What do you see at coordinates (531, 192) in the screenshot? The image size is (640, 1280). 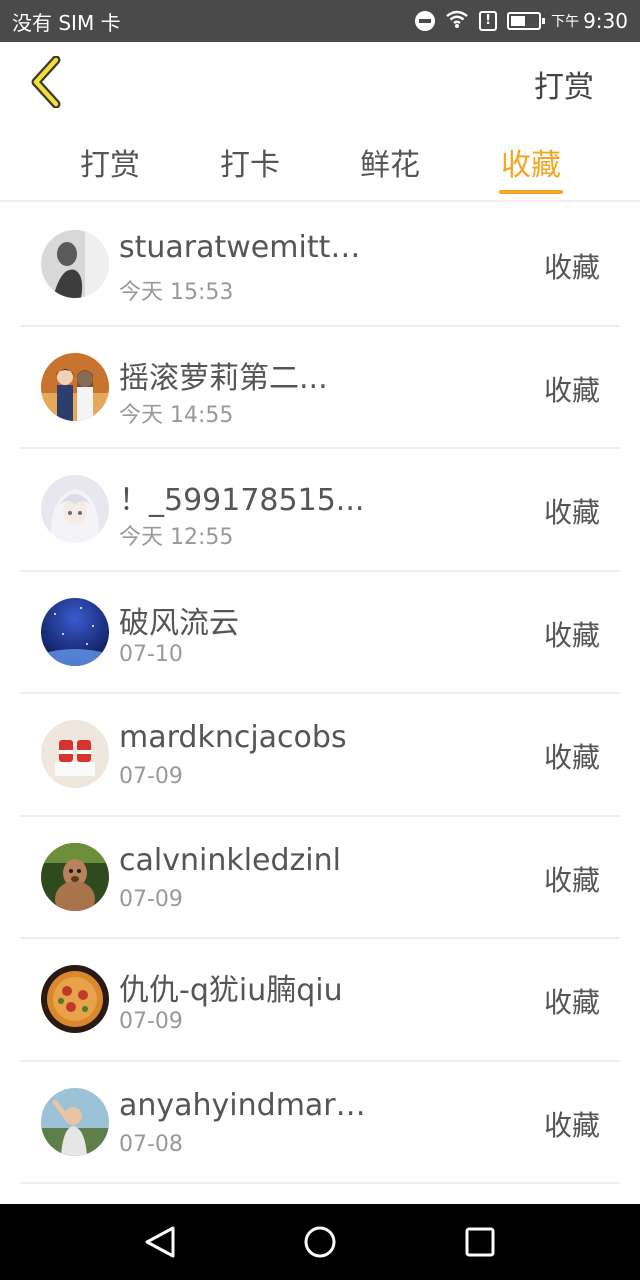 I see `active-tab-indicator` at bounding box center [531, 192].